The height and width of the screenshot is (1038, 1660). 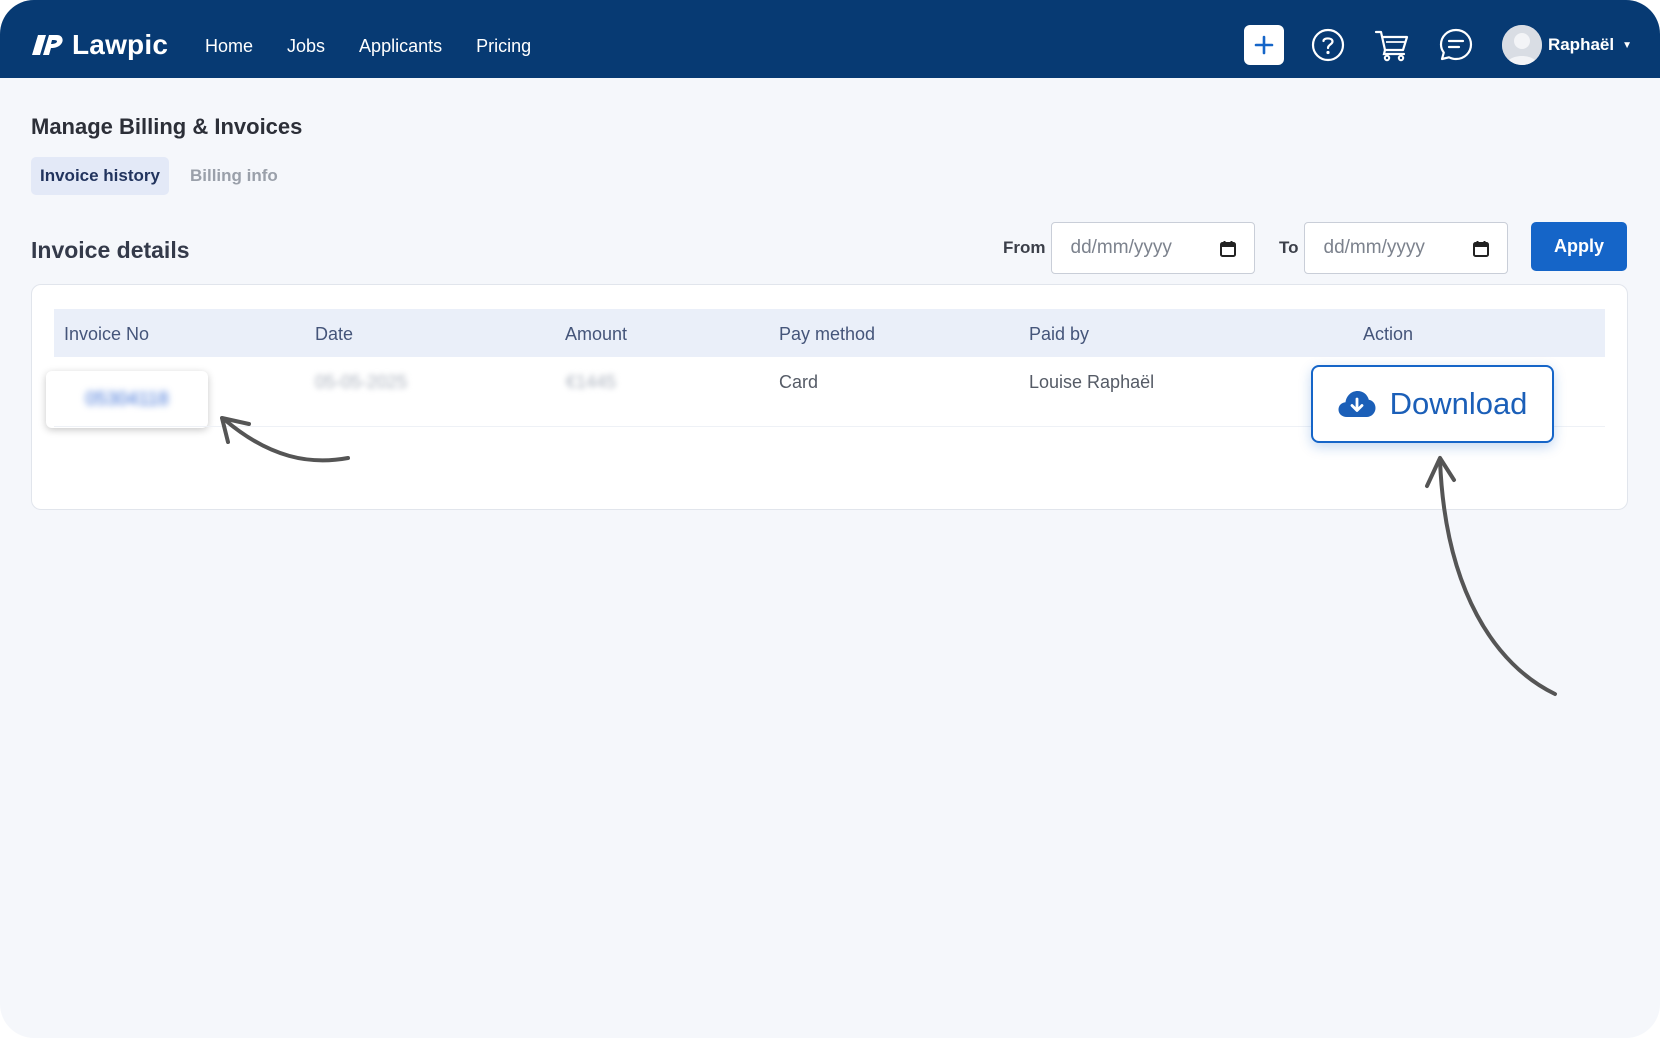 What do you see at coordinates (591, 382) in the screenshot?
I see `invoice-amount: €1445` at bounding box center [591, 382].